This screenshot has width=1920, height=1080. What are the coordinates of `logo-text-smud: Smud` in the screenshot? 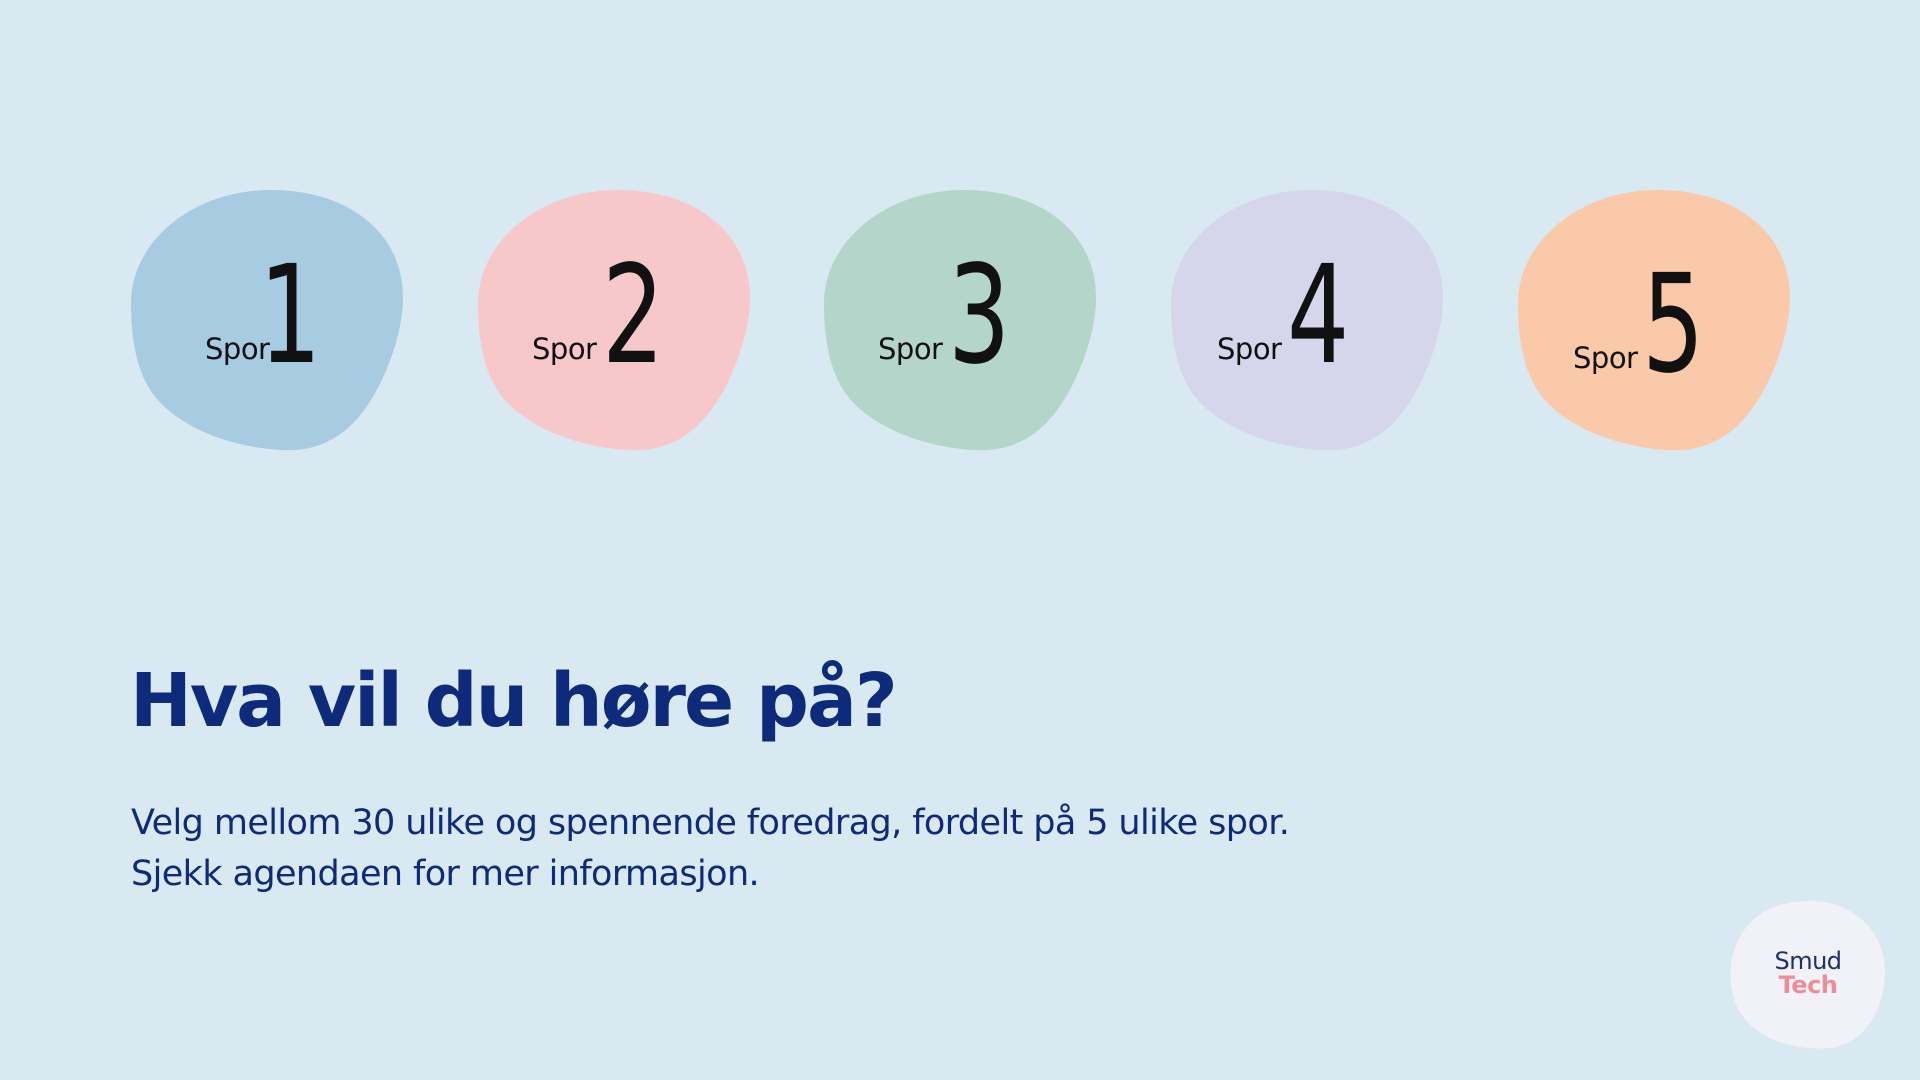 It's located at (1808, 961).